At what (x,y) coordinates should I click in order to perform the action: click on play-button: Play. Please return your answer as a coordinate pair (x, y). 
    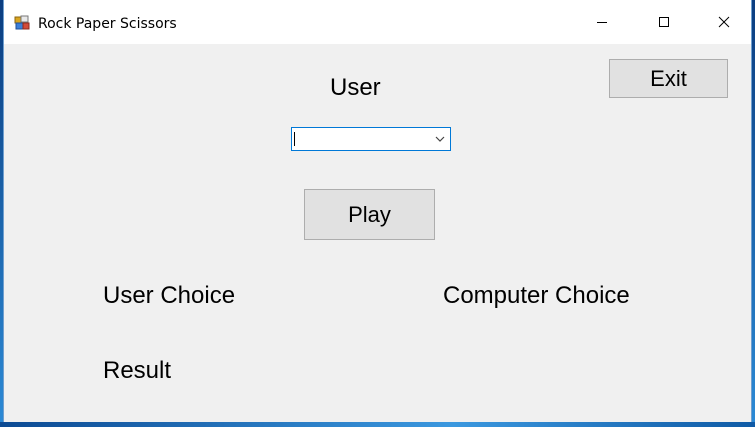
    Looking at the image, I should click on (369, 214).